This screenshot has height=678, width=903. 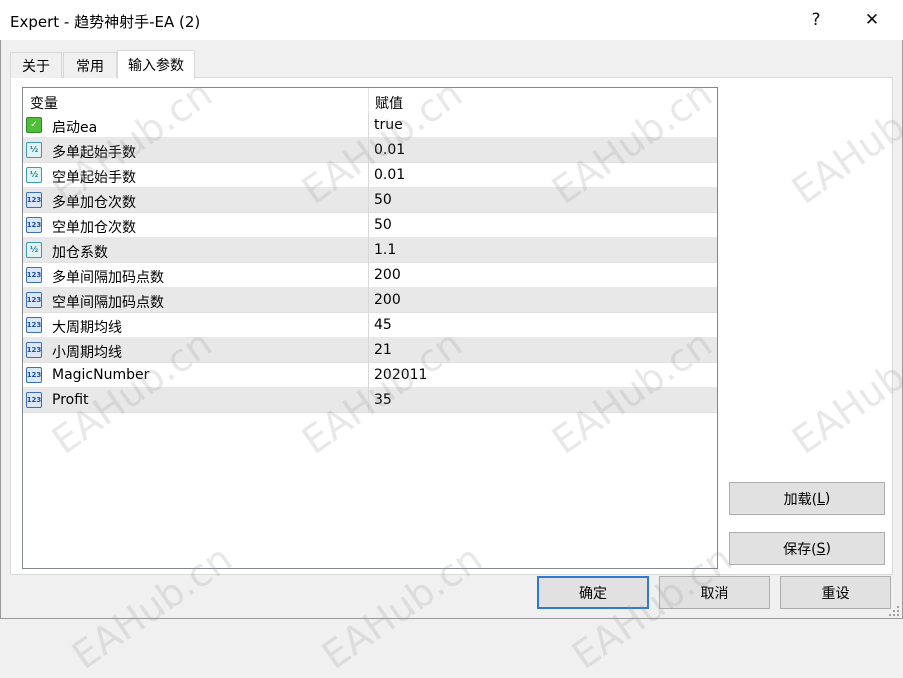 I want to click on load-button-key: L, so click(x=821, y=498).